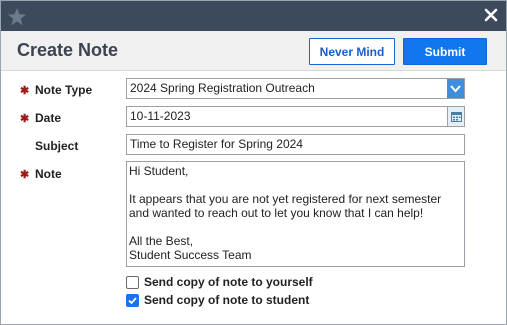  What do you see at coordinates (253, 16) in the screenshot?
I see `titlebar` at bounding box center [253, 16].